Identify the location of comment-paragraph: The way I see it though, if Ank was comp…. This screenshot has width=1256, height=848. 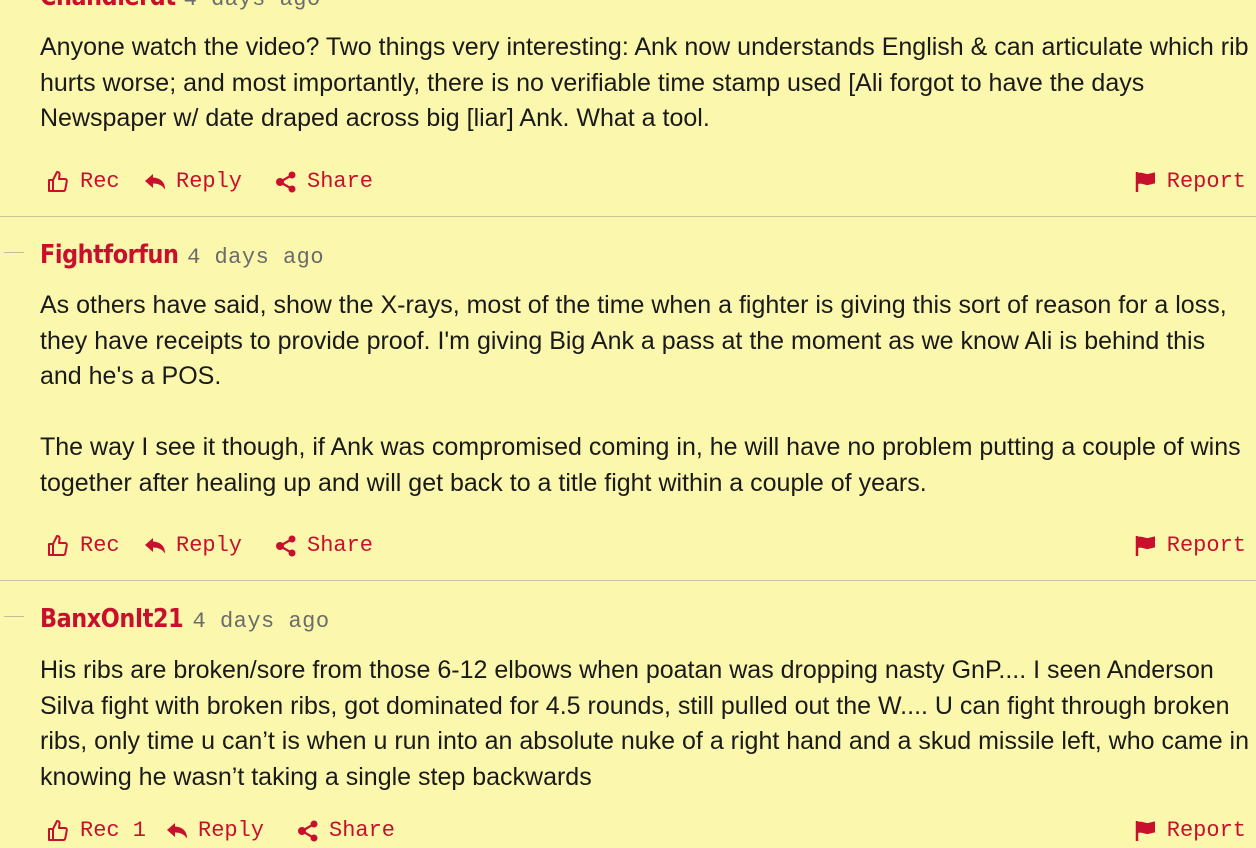
(640, 465).